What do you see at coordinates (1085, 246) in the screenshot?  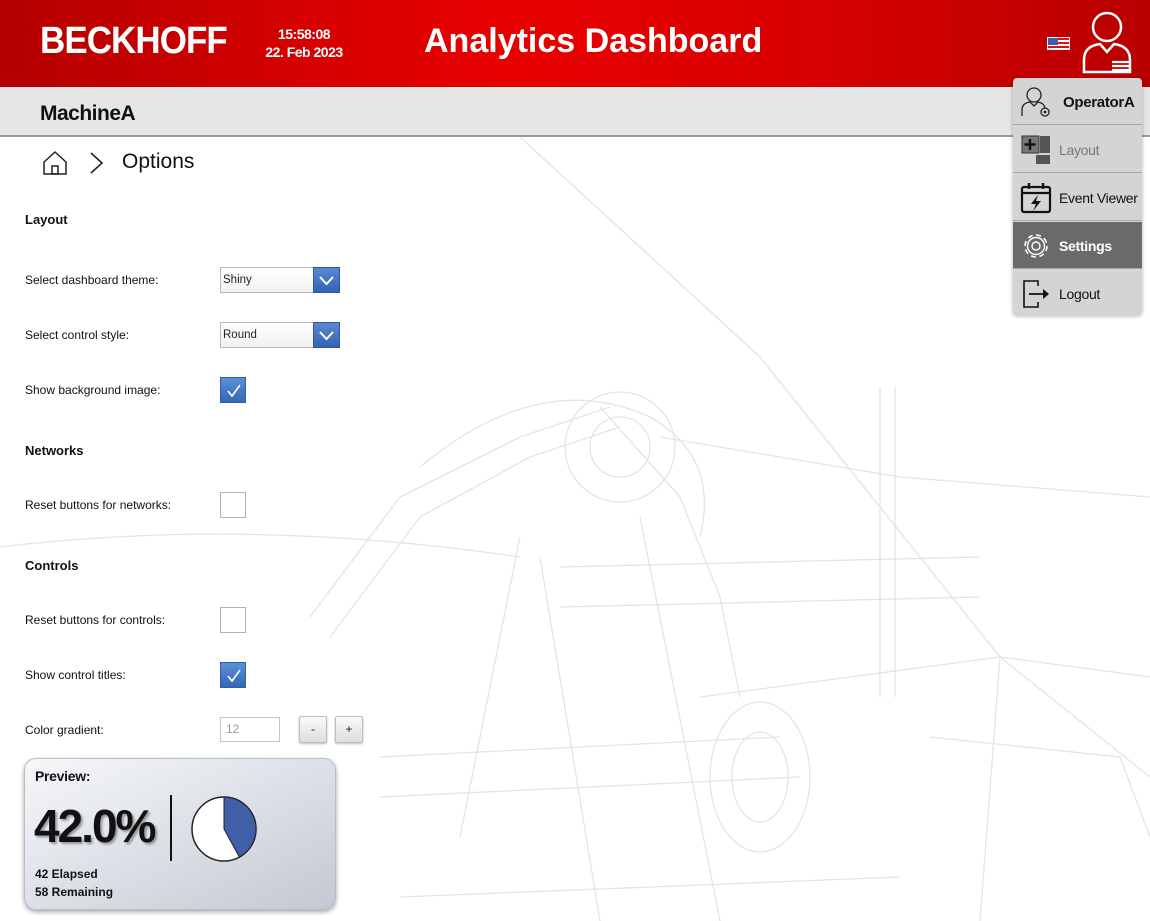 I see `menu-item-settings-label: Settings` at bounding box center [1085, 246].